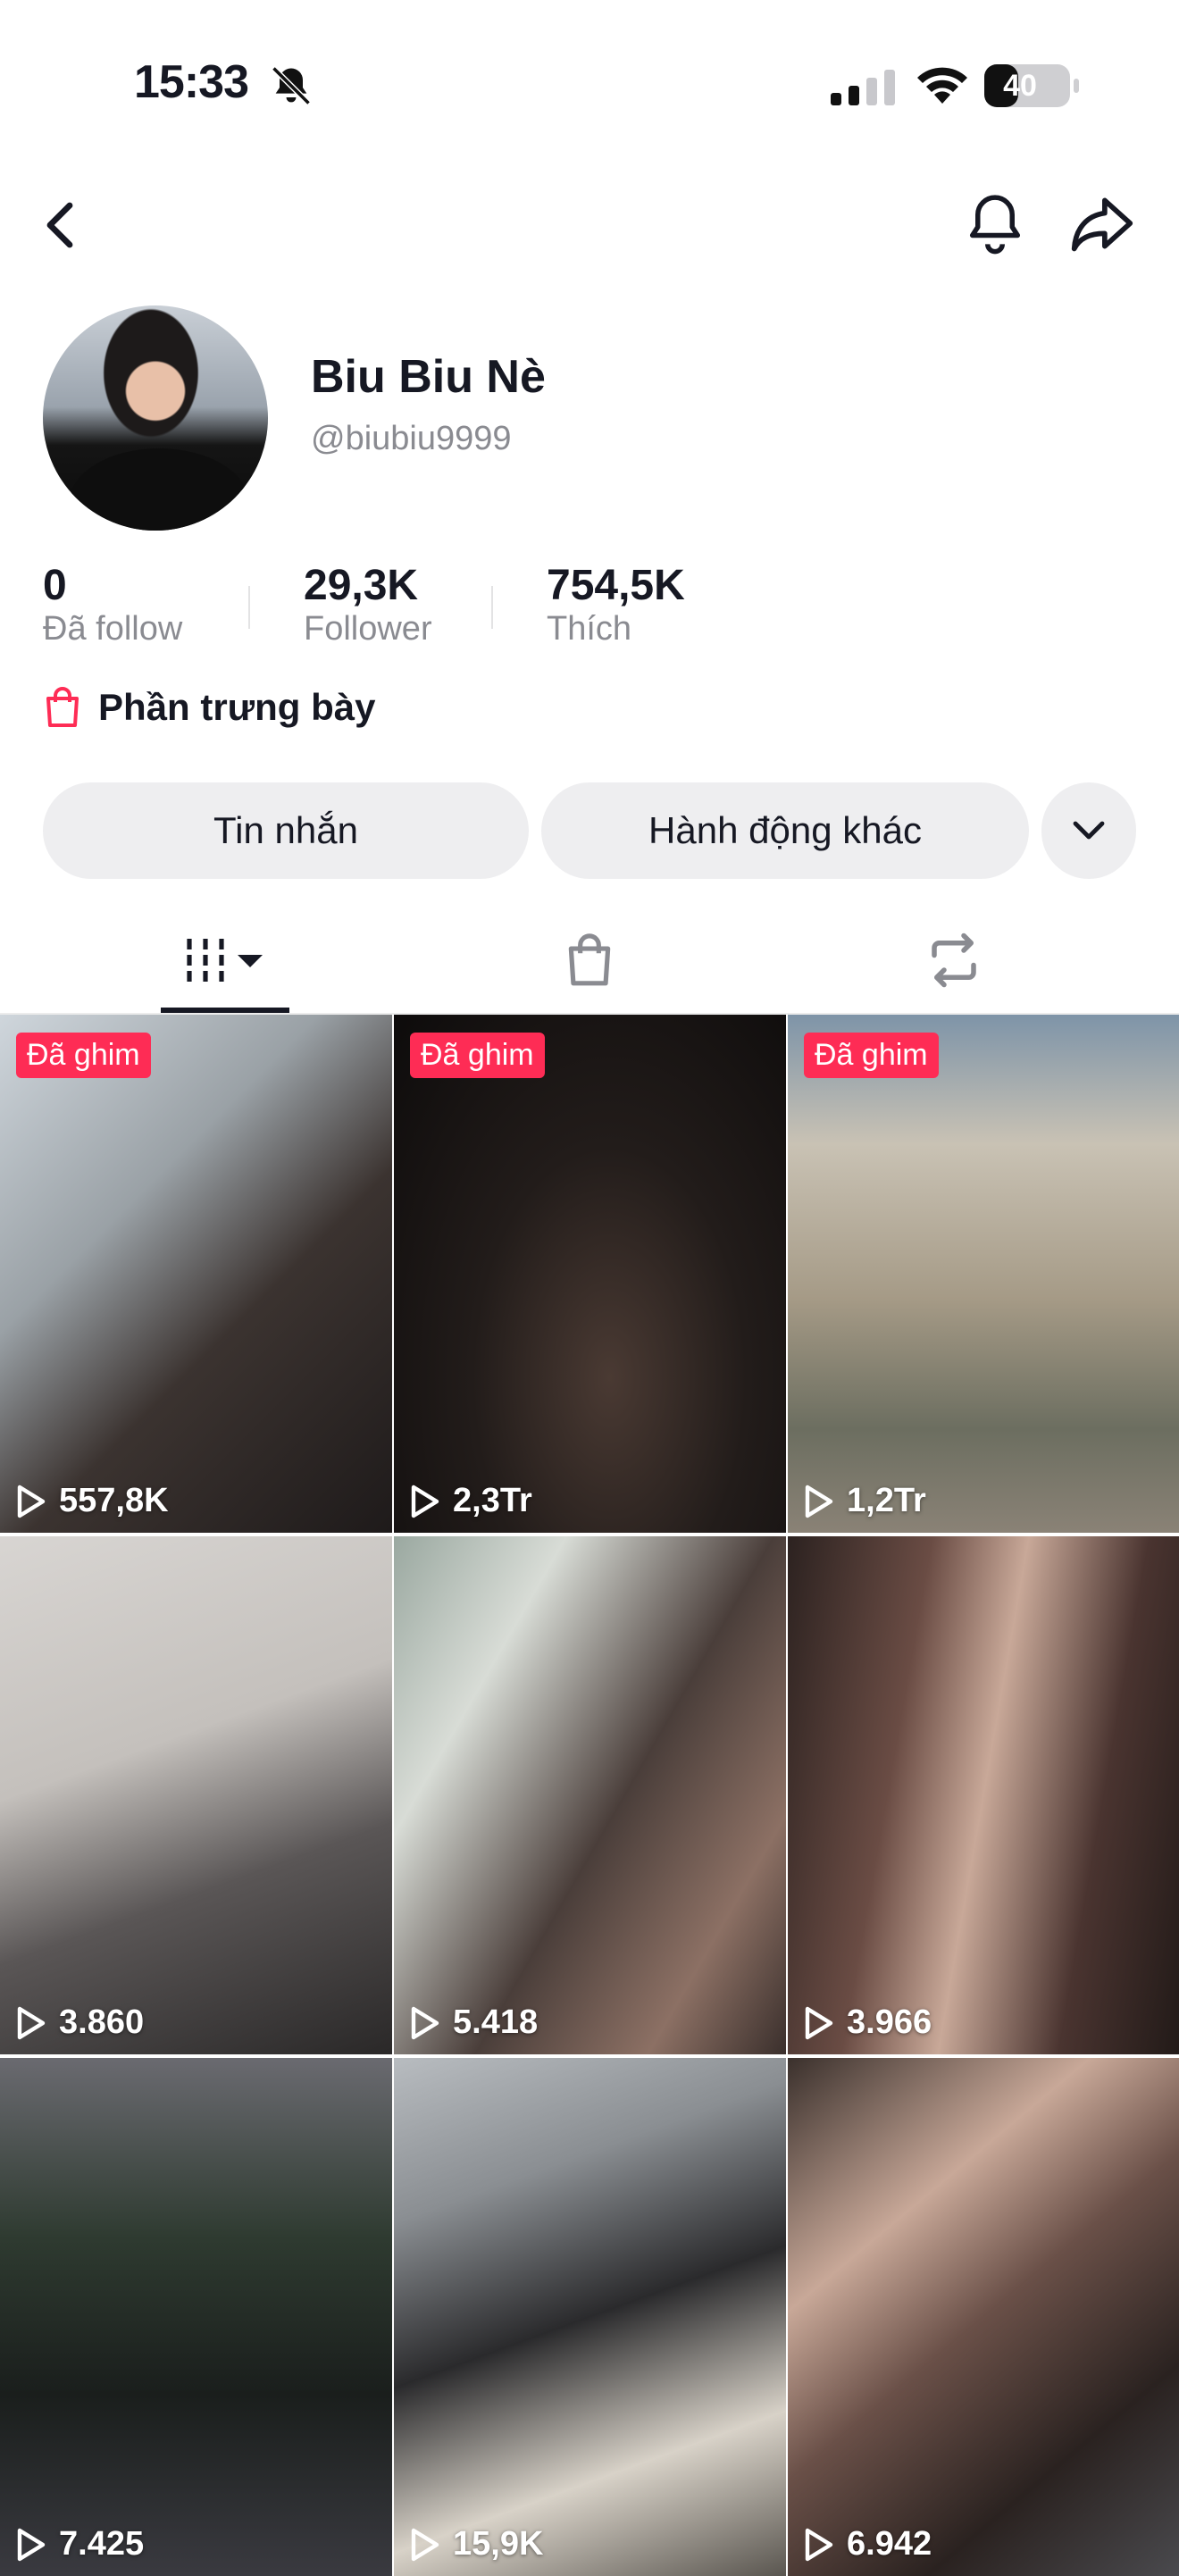  I want to click on video-tile: 7.425, so click(196, 2317).